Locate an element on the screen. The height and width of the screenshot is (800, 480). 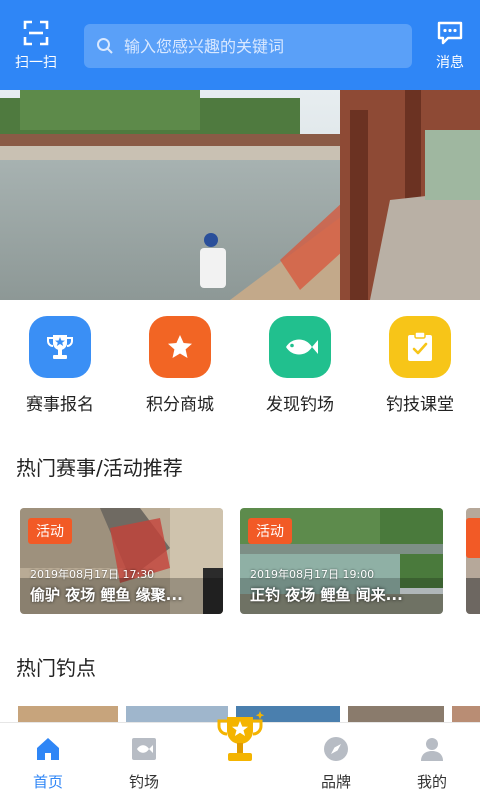
events-section-title: 热门赛事/活动推荐 is located at coordinates (99, 468).